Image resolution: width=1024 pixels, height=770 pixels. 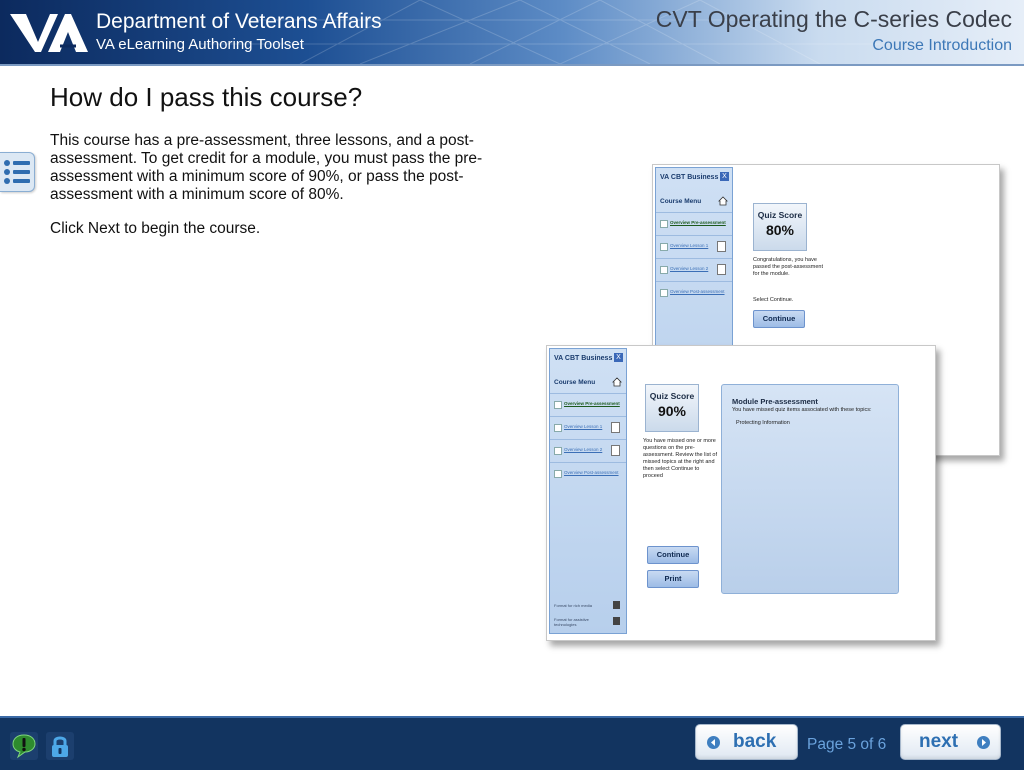 What do you see at coordinates (833, 19) in the screenshot?
I see `course-title: CVT Operating the C-series Codec` at bounding box center [833, 19].